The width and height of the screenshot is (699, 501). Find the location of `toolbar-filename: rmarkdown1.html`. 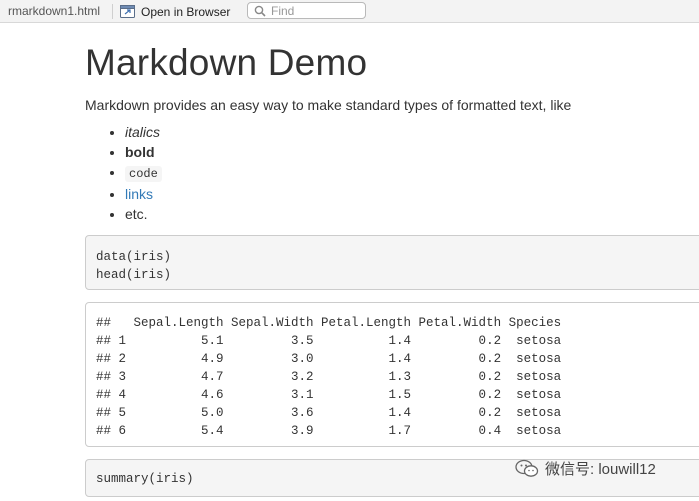

toolbar-filename: rmarkdown1.html is located at coordinates (54, 11).